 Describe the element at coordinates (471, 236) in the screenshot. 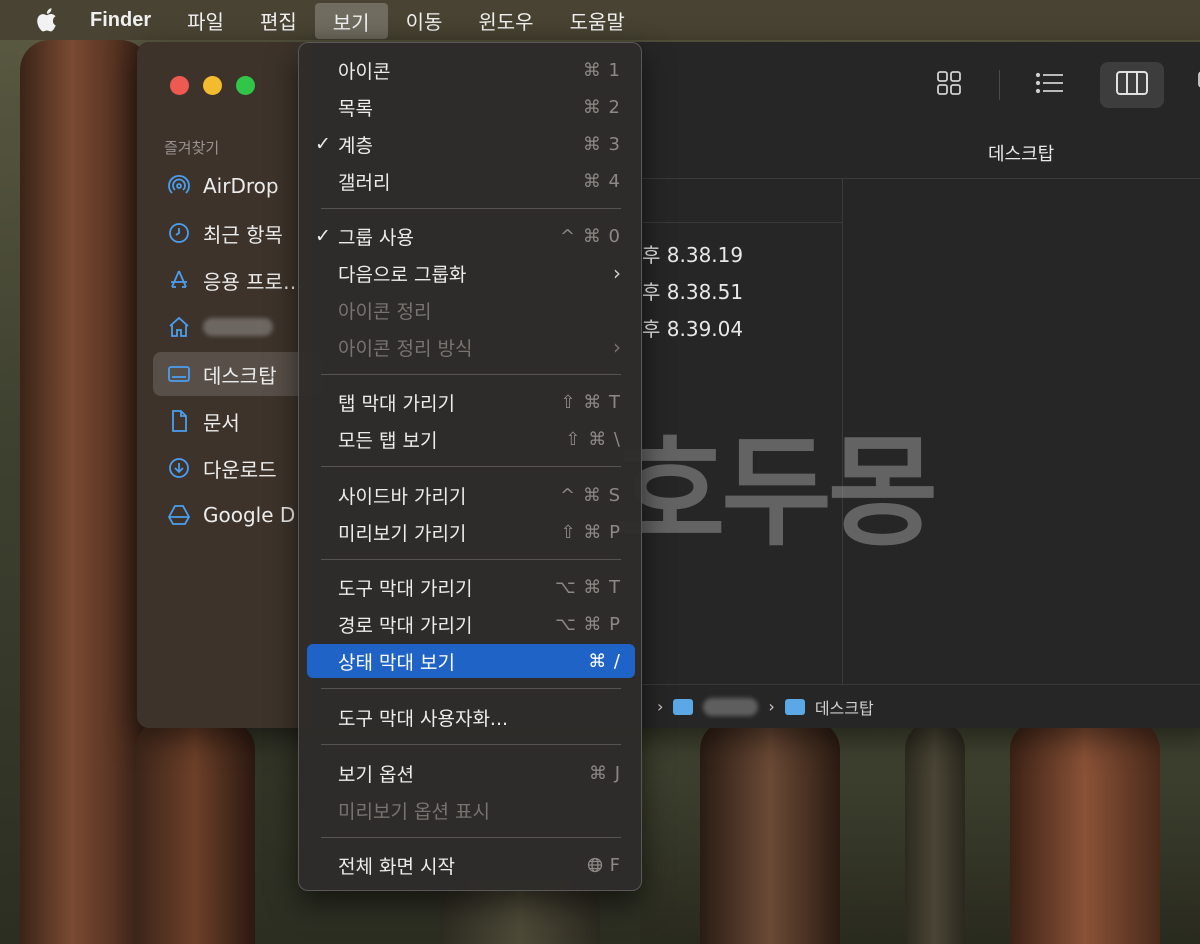

I see `menu-item-use-groups: ✓ 그룹 사용 ^ ⌘ 0` at that location.